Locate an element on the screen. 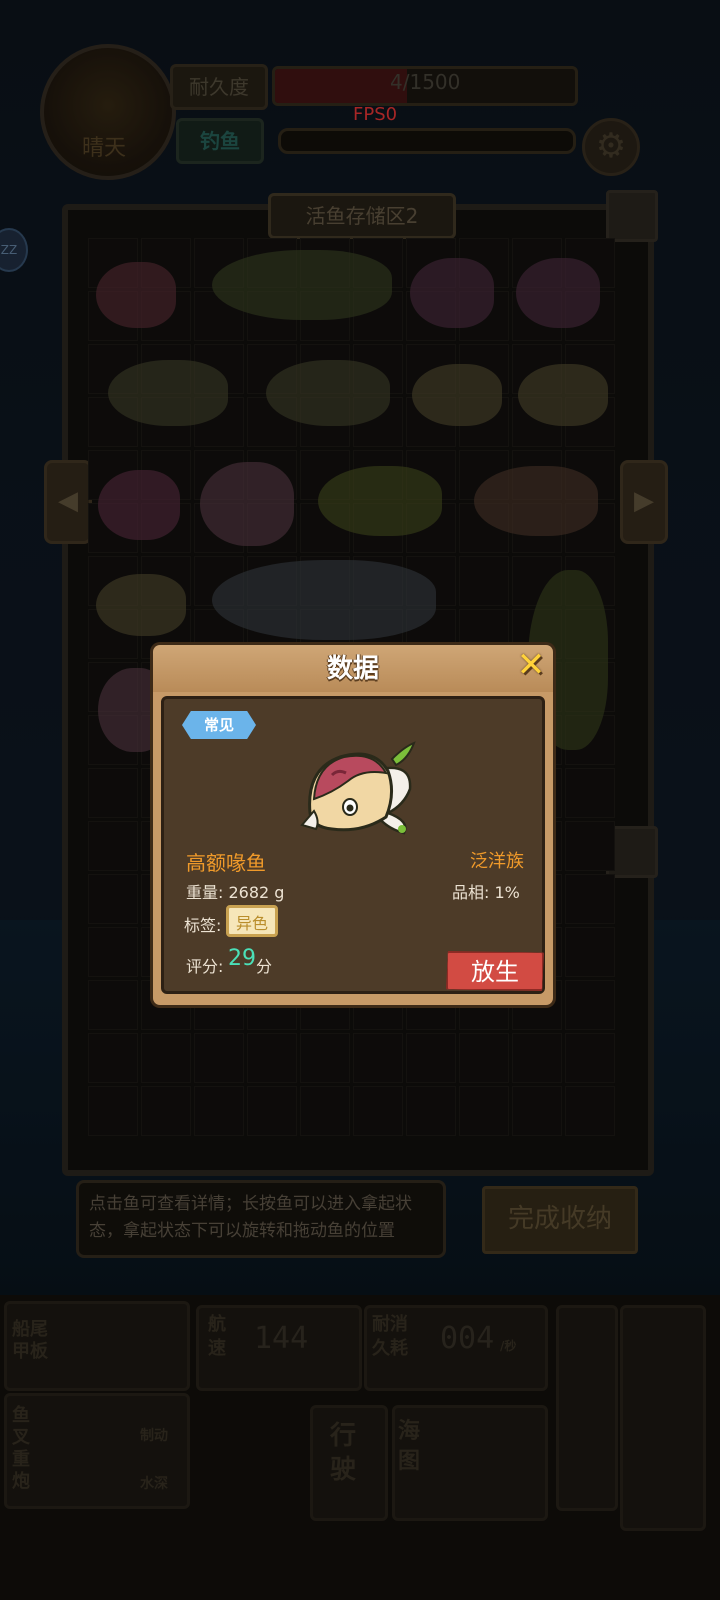  fish-quality: 品相: 1% is located at coordinates (486, 892).